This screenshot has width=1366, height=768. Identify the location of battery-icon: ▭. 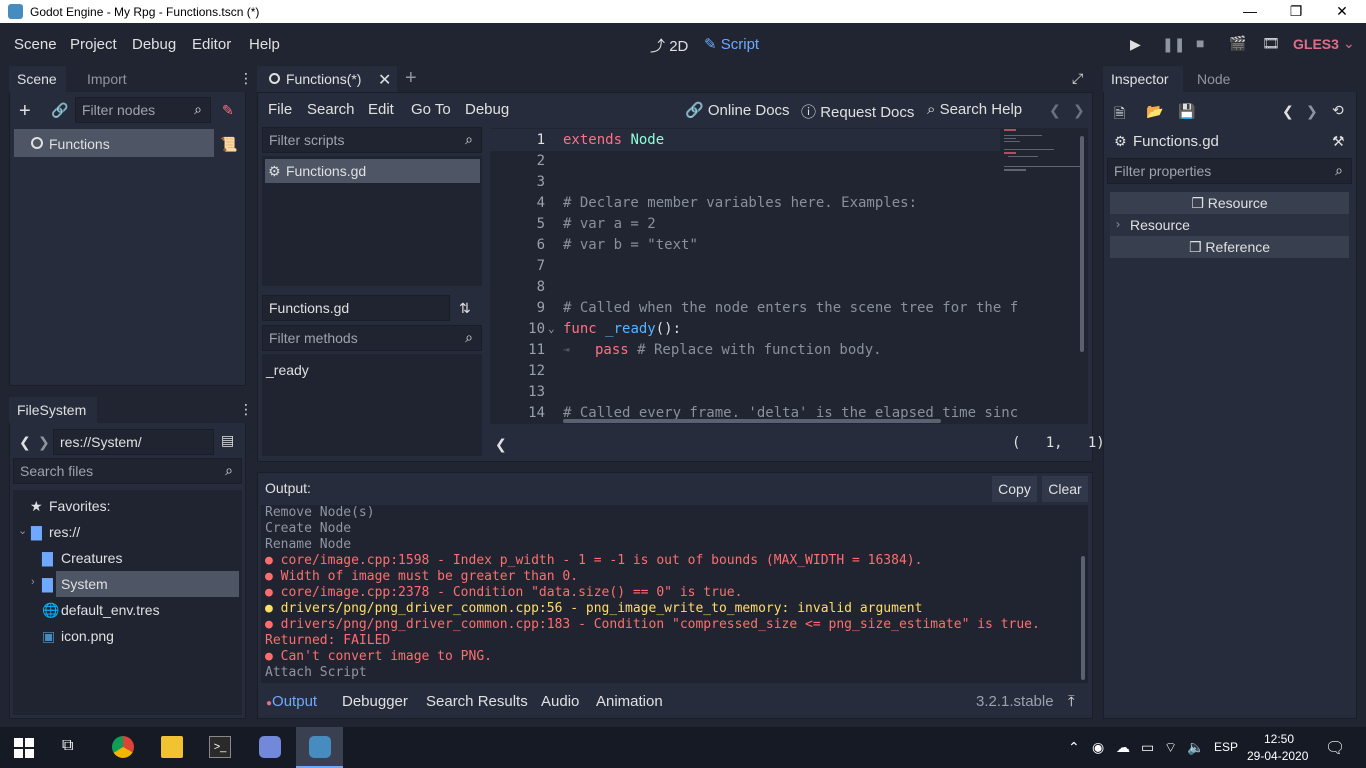
(1147, 747).